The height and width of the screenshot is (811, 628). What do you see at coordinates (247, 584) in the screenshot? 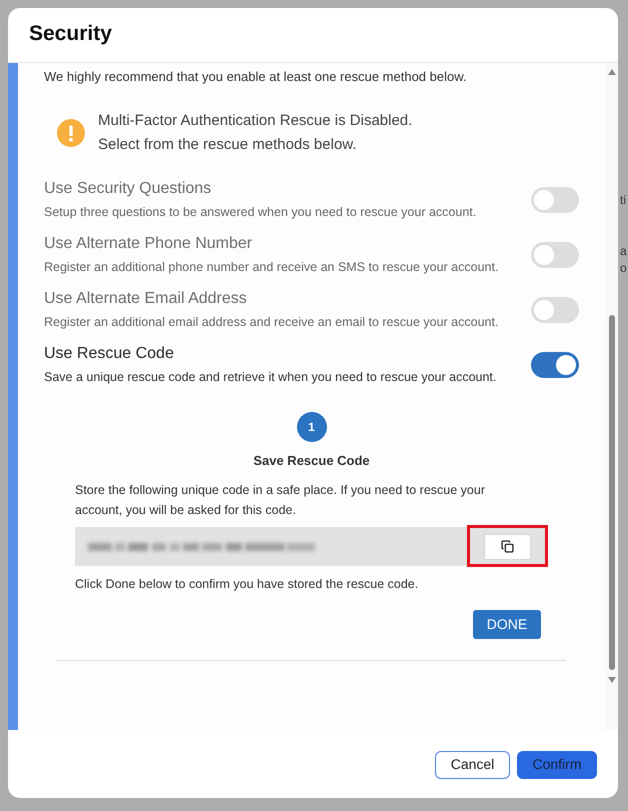
I see `confirm-note: Click Done below to confirm you have stored the rescue code.` at bounding box center [247, 584].